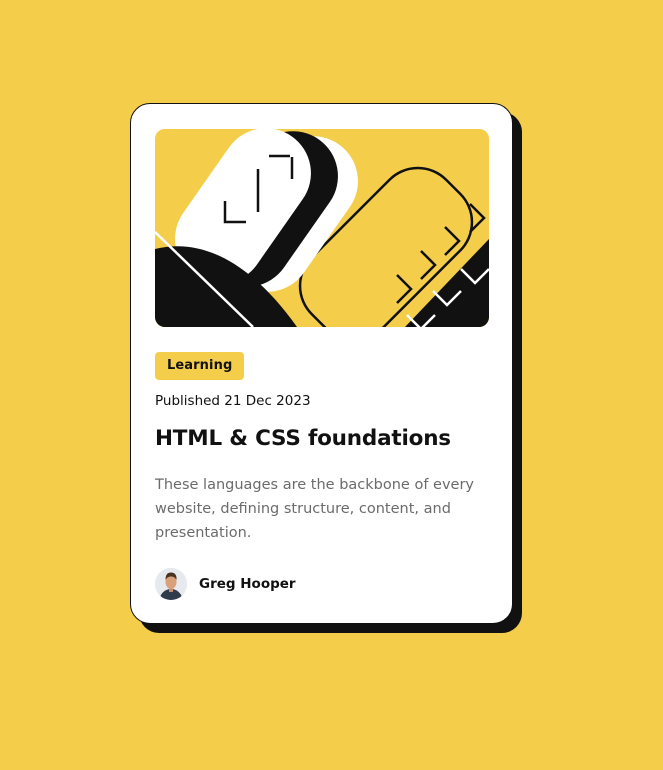  I want to click on author: Greg Hooper, so click(225, 584).